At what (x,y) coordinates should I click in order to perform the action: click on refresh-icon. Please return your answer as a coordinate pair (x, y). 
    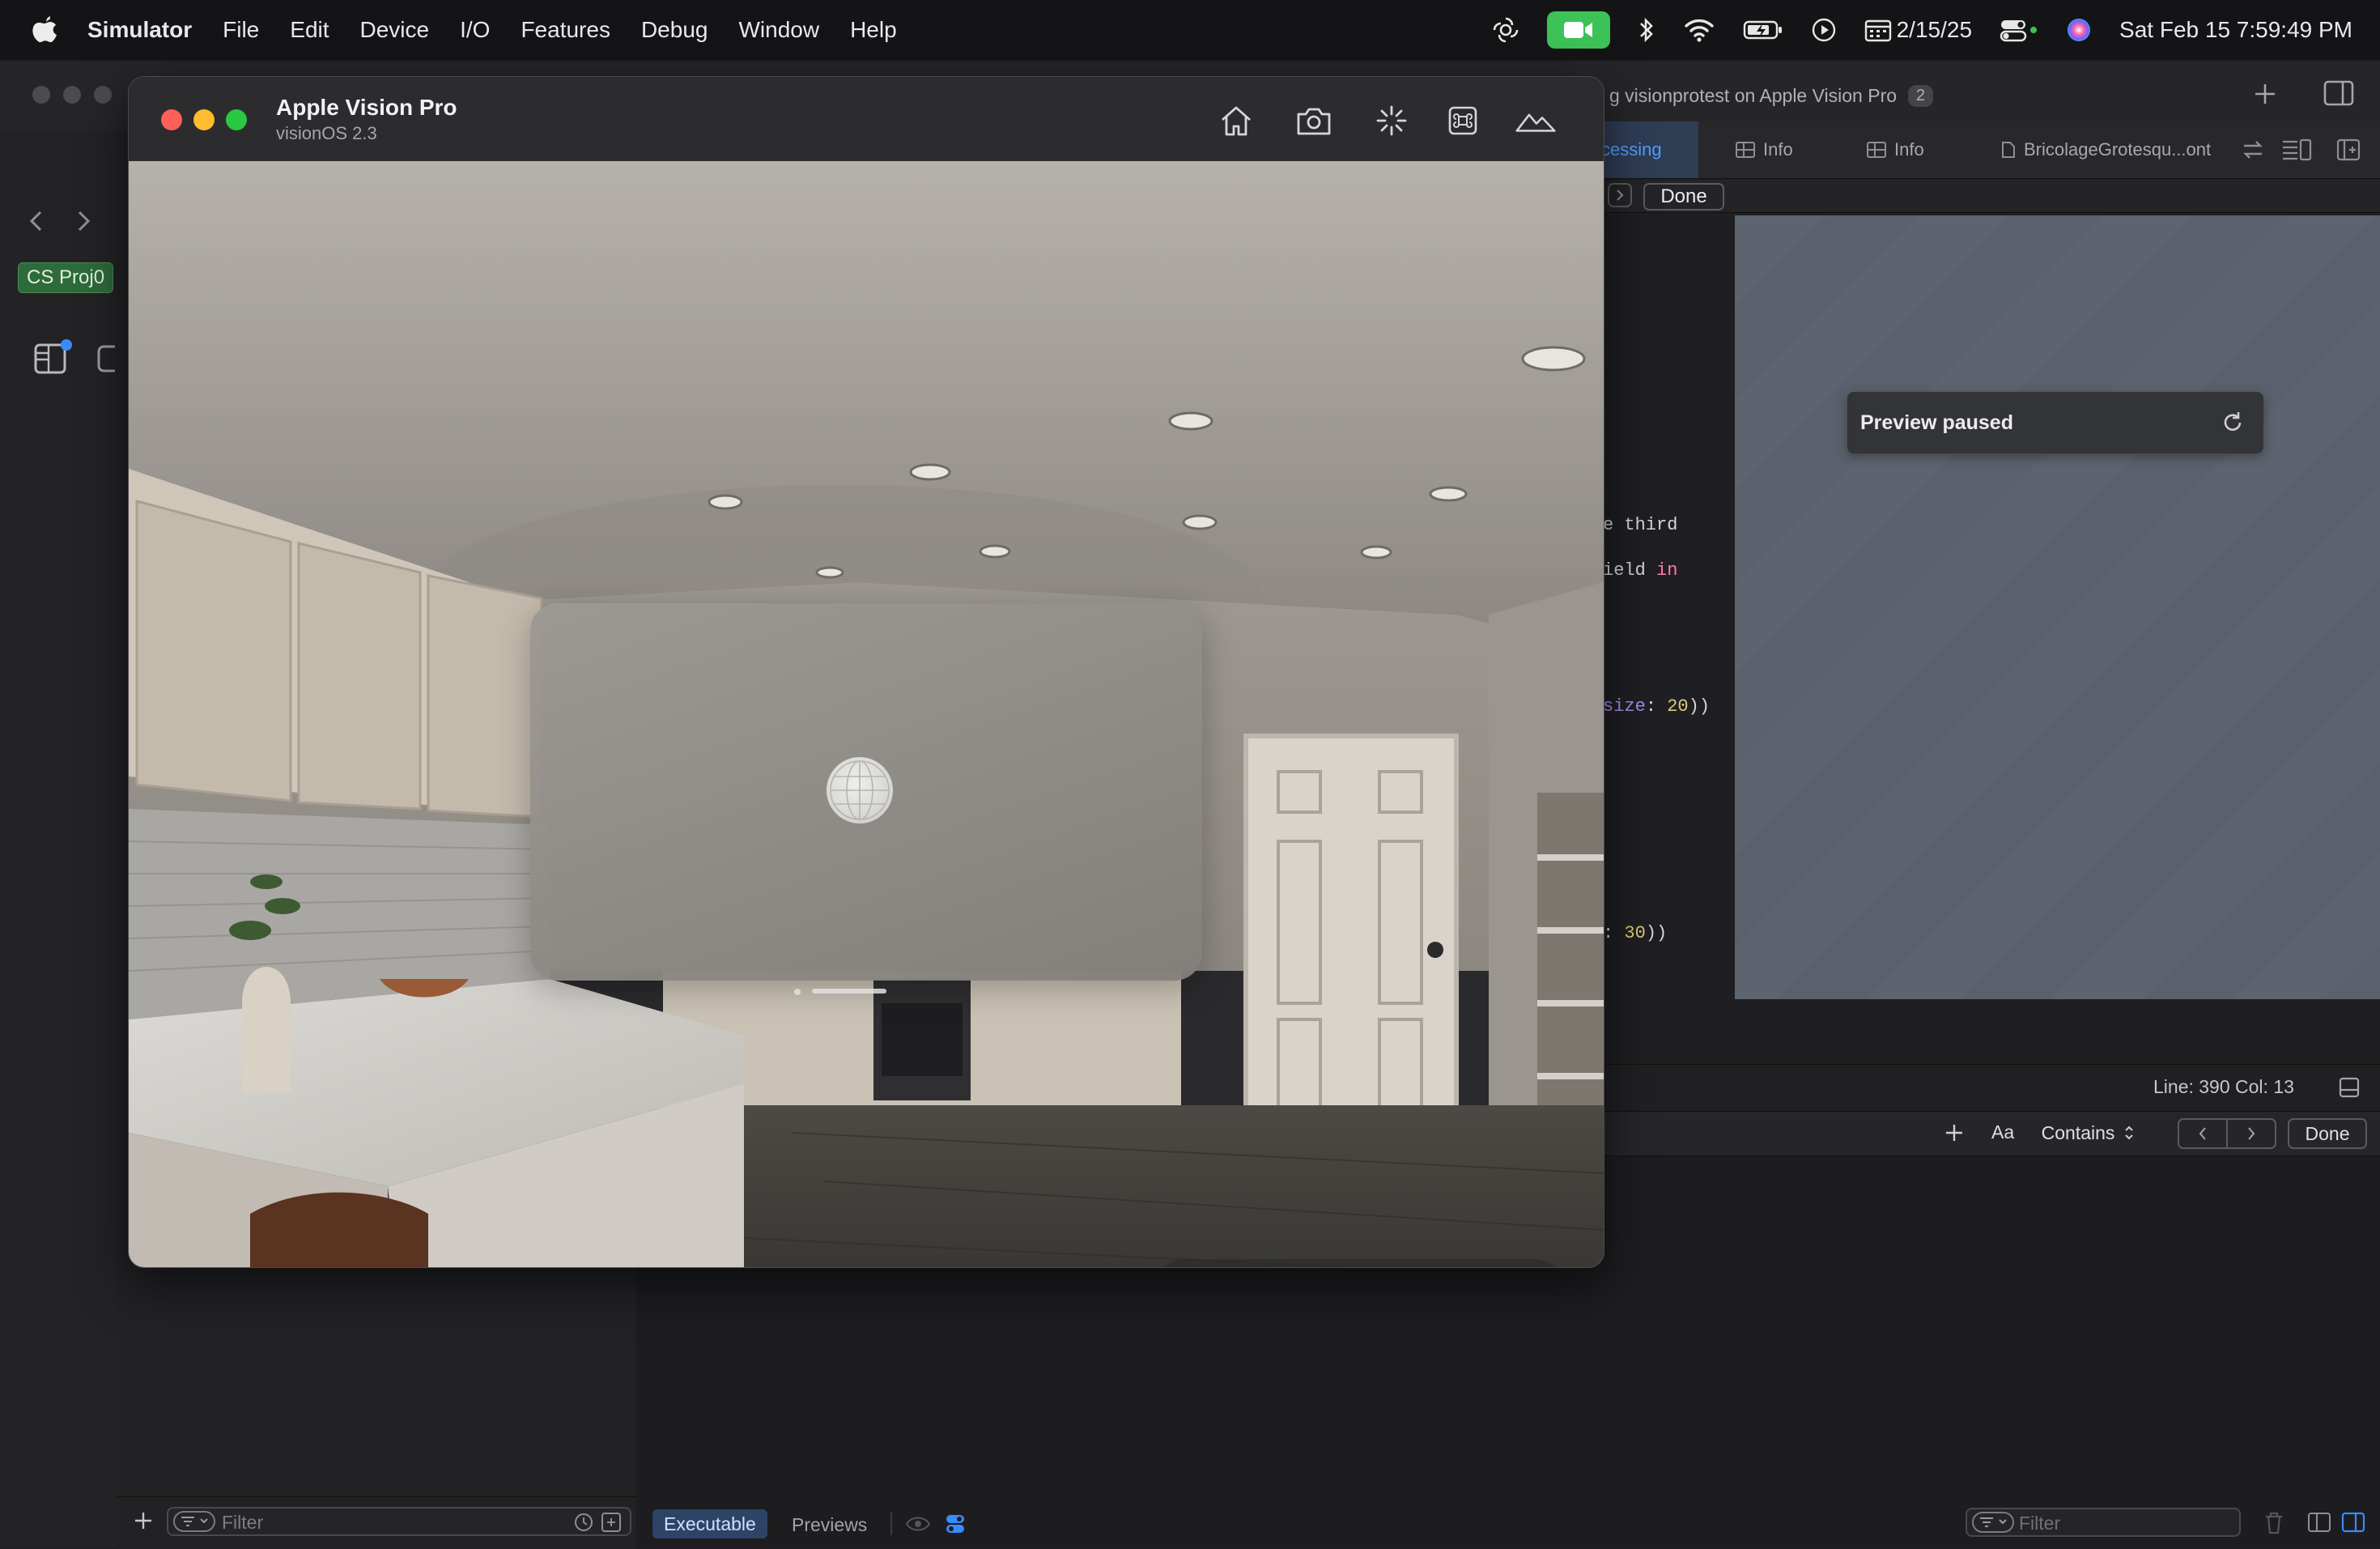
    Looking at the image, I should click on (2233, 423).